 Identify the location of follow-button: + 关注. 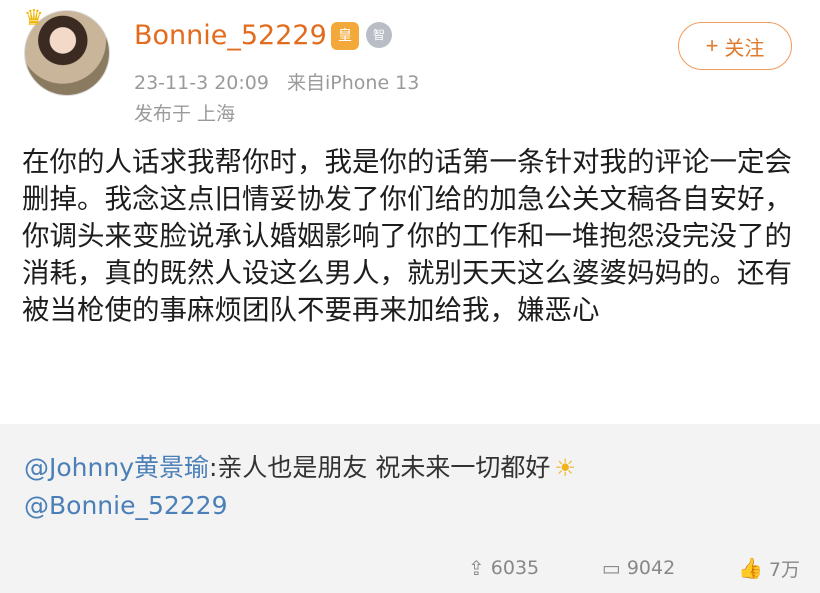
(735, 46).